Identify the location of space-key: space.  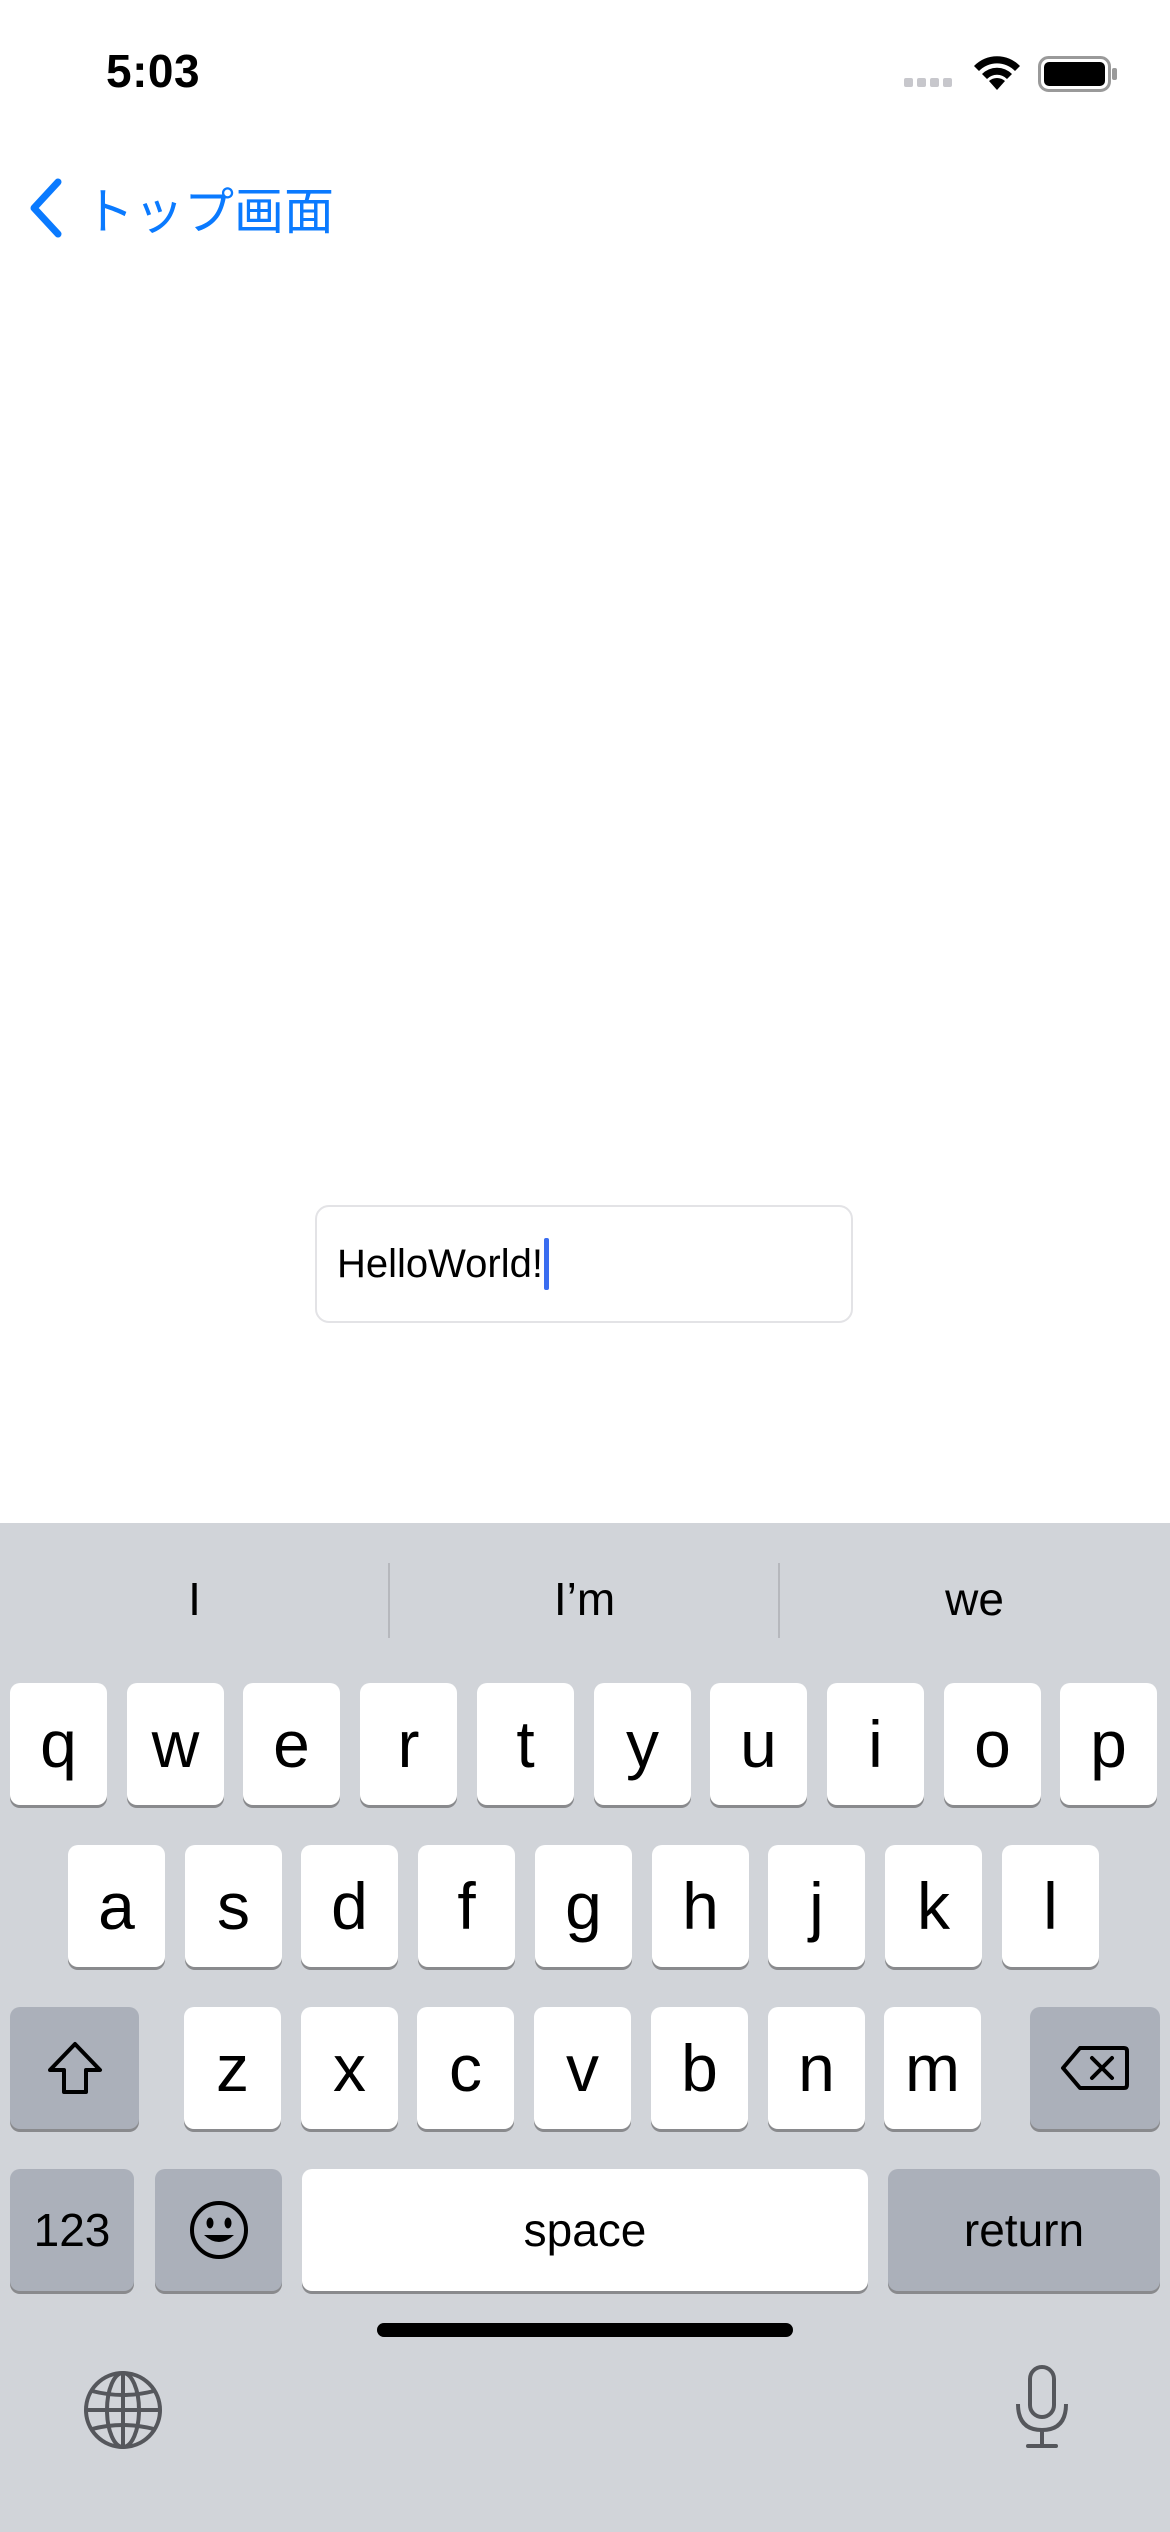
(585, 2230).